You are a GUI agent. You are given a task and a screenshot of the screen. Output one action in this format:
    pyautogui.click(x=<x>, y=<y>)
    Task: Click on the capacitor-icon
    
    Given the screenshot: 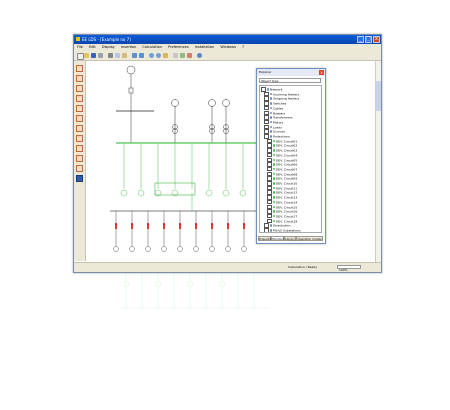 What is the action you would take?
    pyautogui.click(x=79, y=148)
    